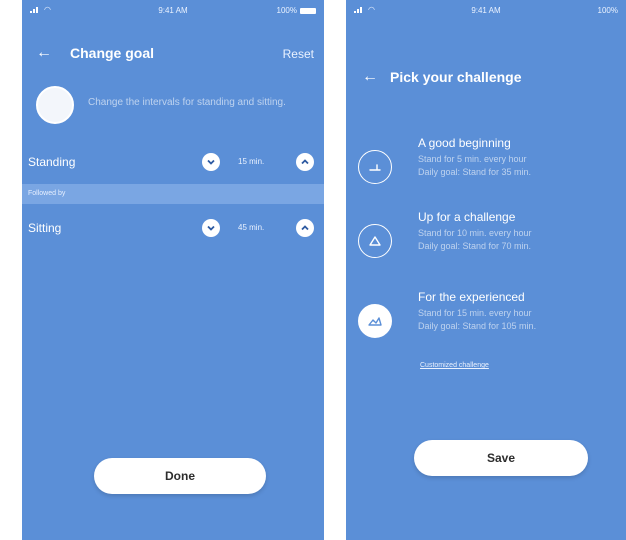 This screenshot has height=540, width=626. Describe the element at coordinates (45, 228) in the screenshot. I see `sitting-label: Sitting` at that location.